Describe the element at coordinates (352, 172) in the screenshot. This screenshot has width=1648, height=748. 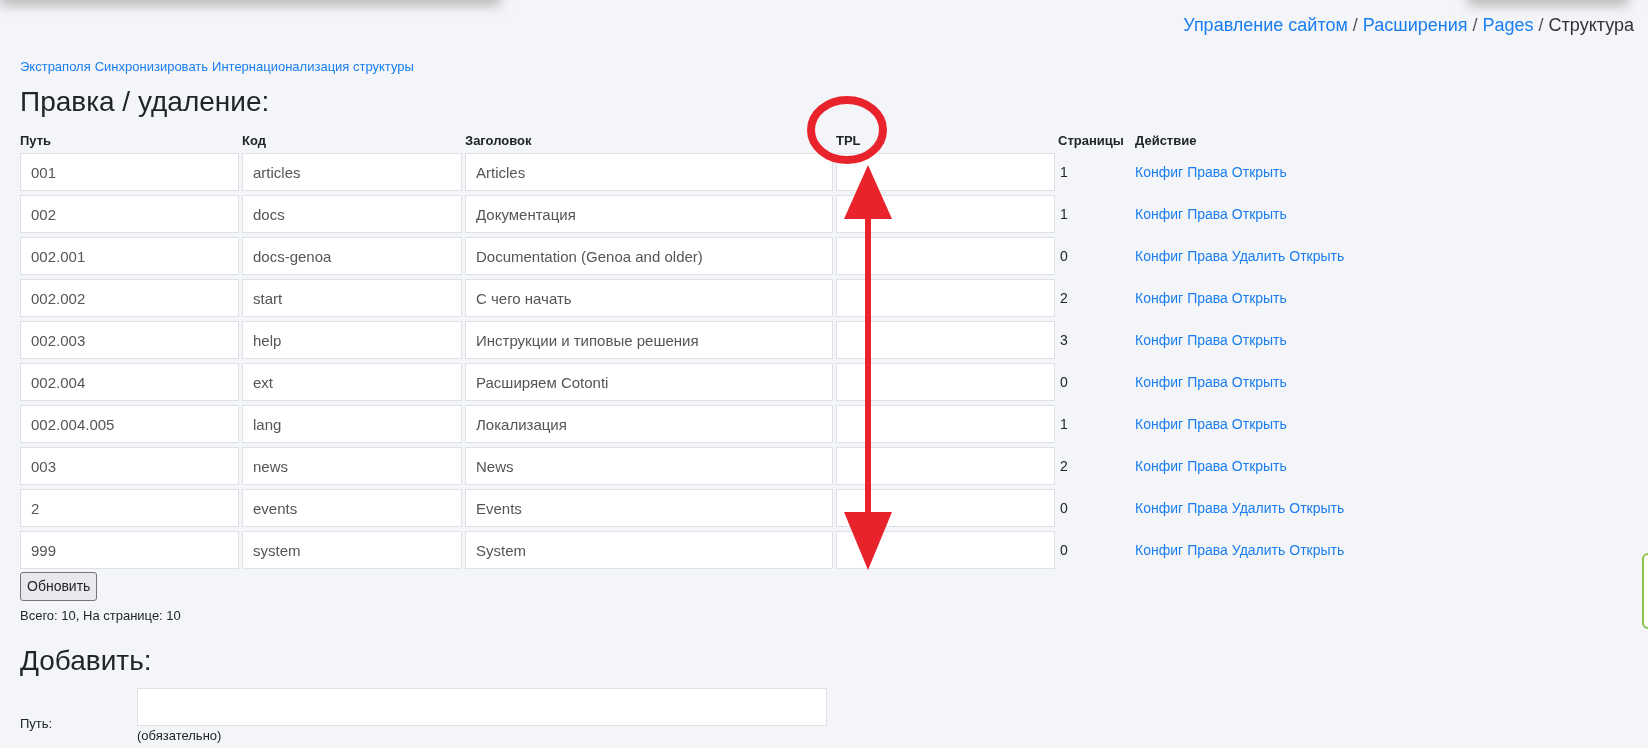
I see `code-input: articles` at that location.